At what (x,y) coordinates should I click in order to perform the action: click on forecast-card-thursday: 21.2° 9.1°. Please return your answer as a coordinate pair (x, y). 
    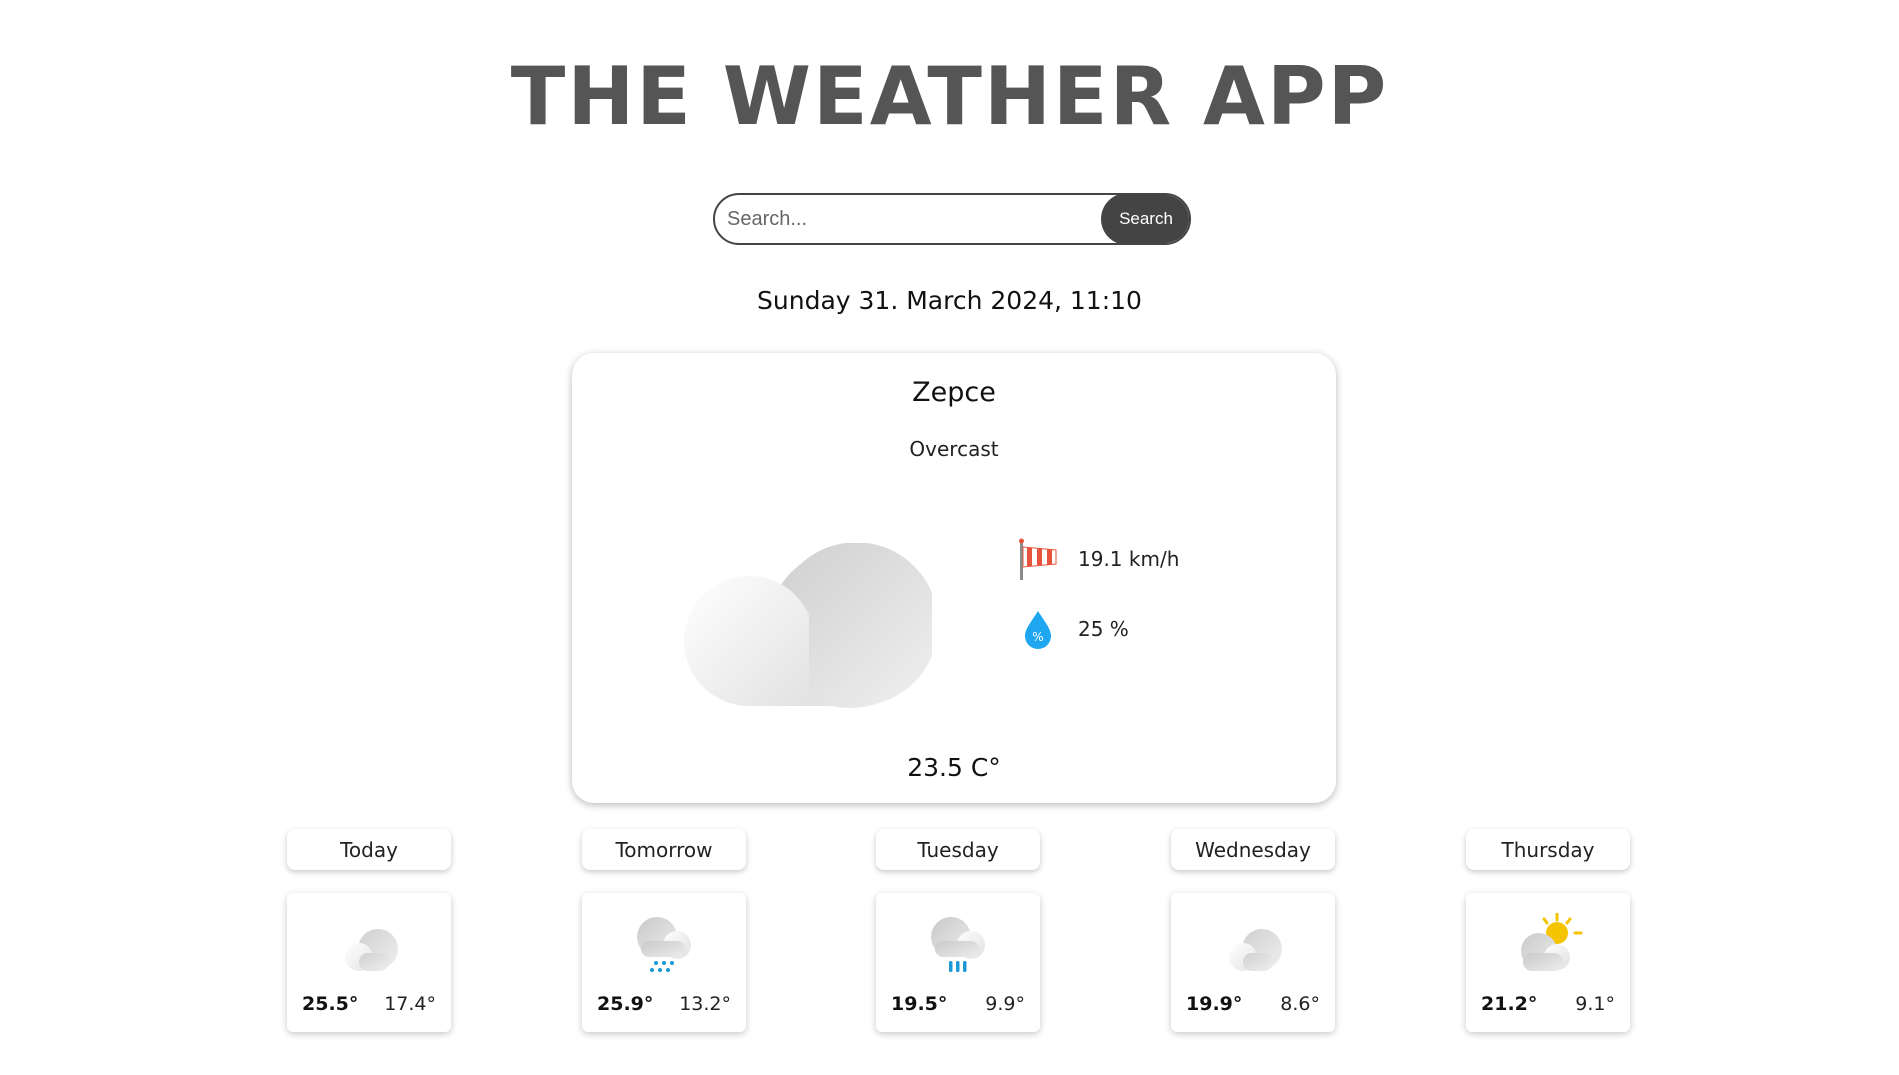
    Looking at the image, I should click on (1548, 962).